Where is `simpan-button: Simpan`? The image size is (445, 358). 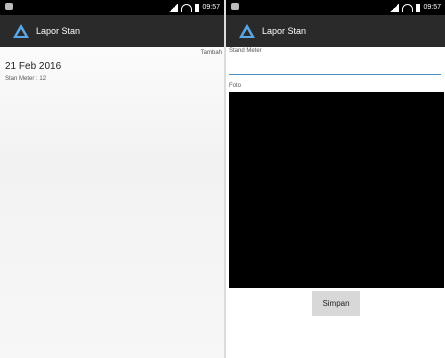
simpan-button: Simpan is located at coordinates (336, 303).